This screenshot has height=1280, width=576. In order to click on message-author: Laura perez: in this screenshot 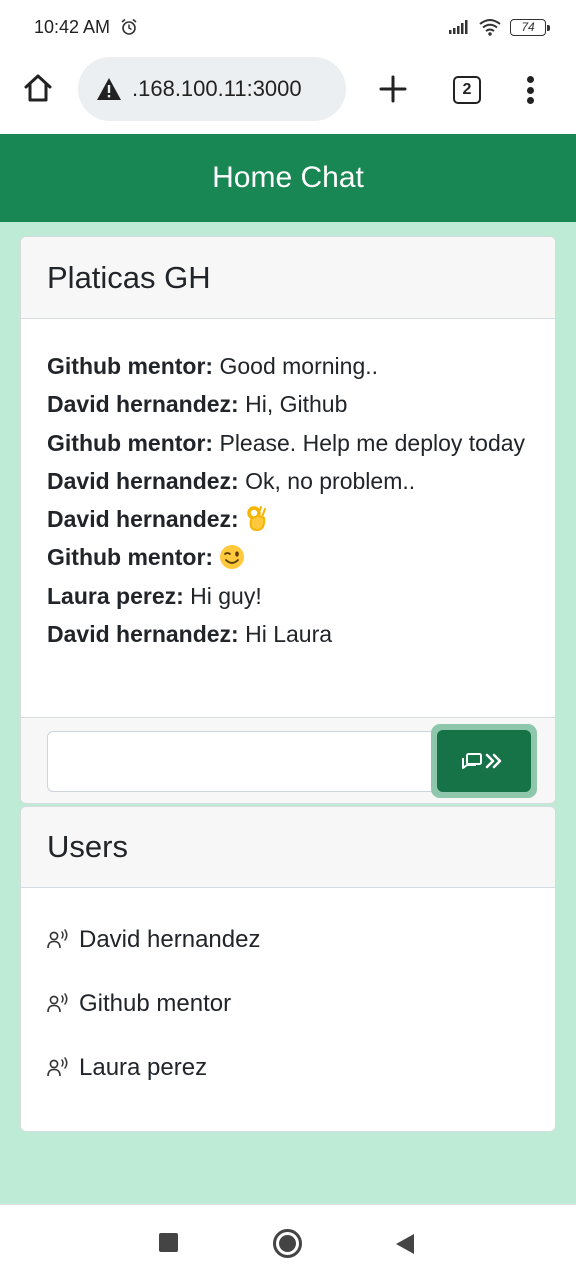, I will do `click(115, 595)`.